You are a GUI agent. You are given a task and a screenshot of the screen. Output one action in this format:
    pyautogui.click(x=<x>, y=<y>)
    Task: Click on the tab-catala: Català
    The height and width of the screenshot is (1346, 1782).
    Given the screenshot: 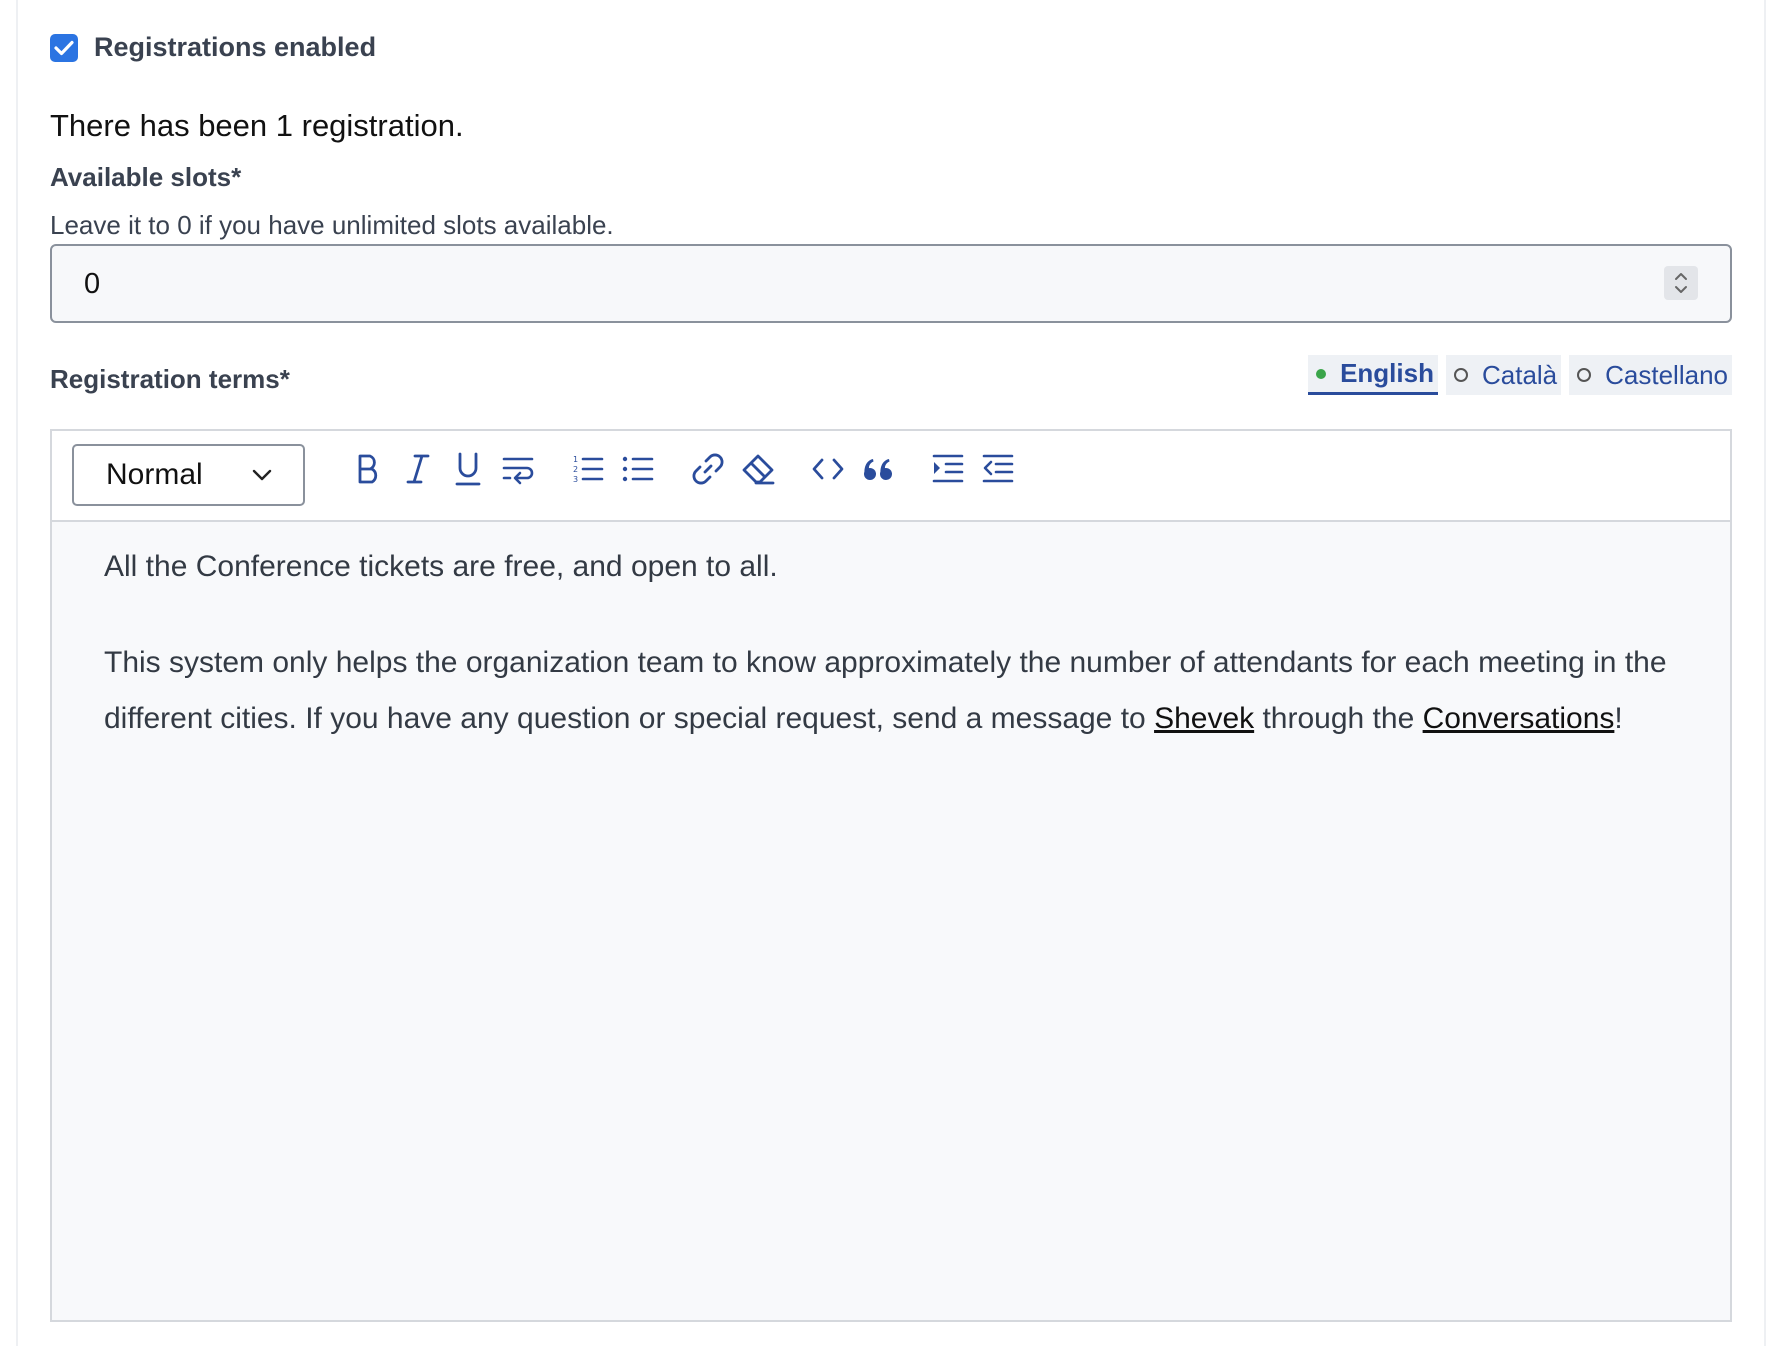 What is the action you would take?
    pyautogui.click(x=1503, y=375)
    